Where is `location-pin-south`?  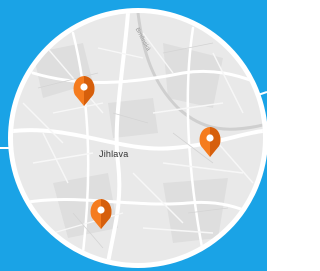 location-pin-south is located at coordinates (101, 214).